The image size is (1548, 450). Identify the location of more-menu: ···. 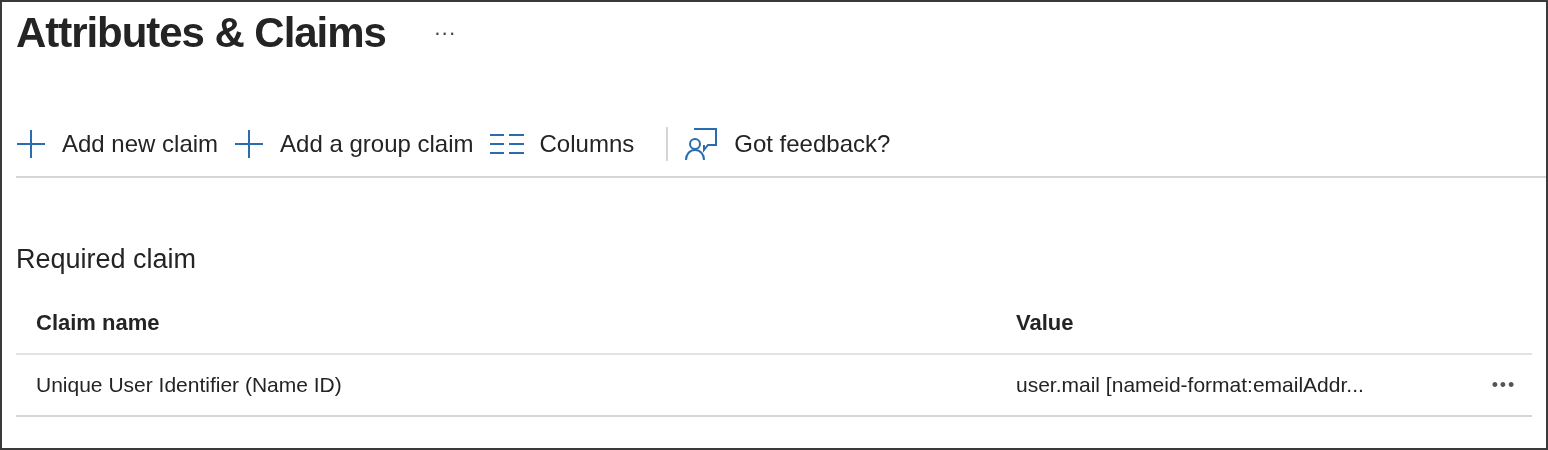
(444, 33).